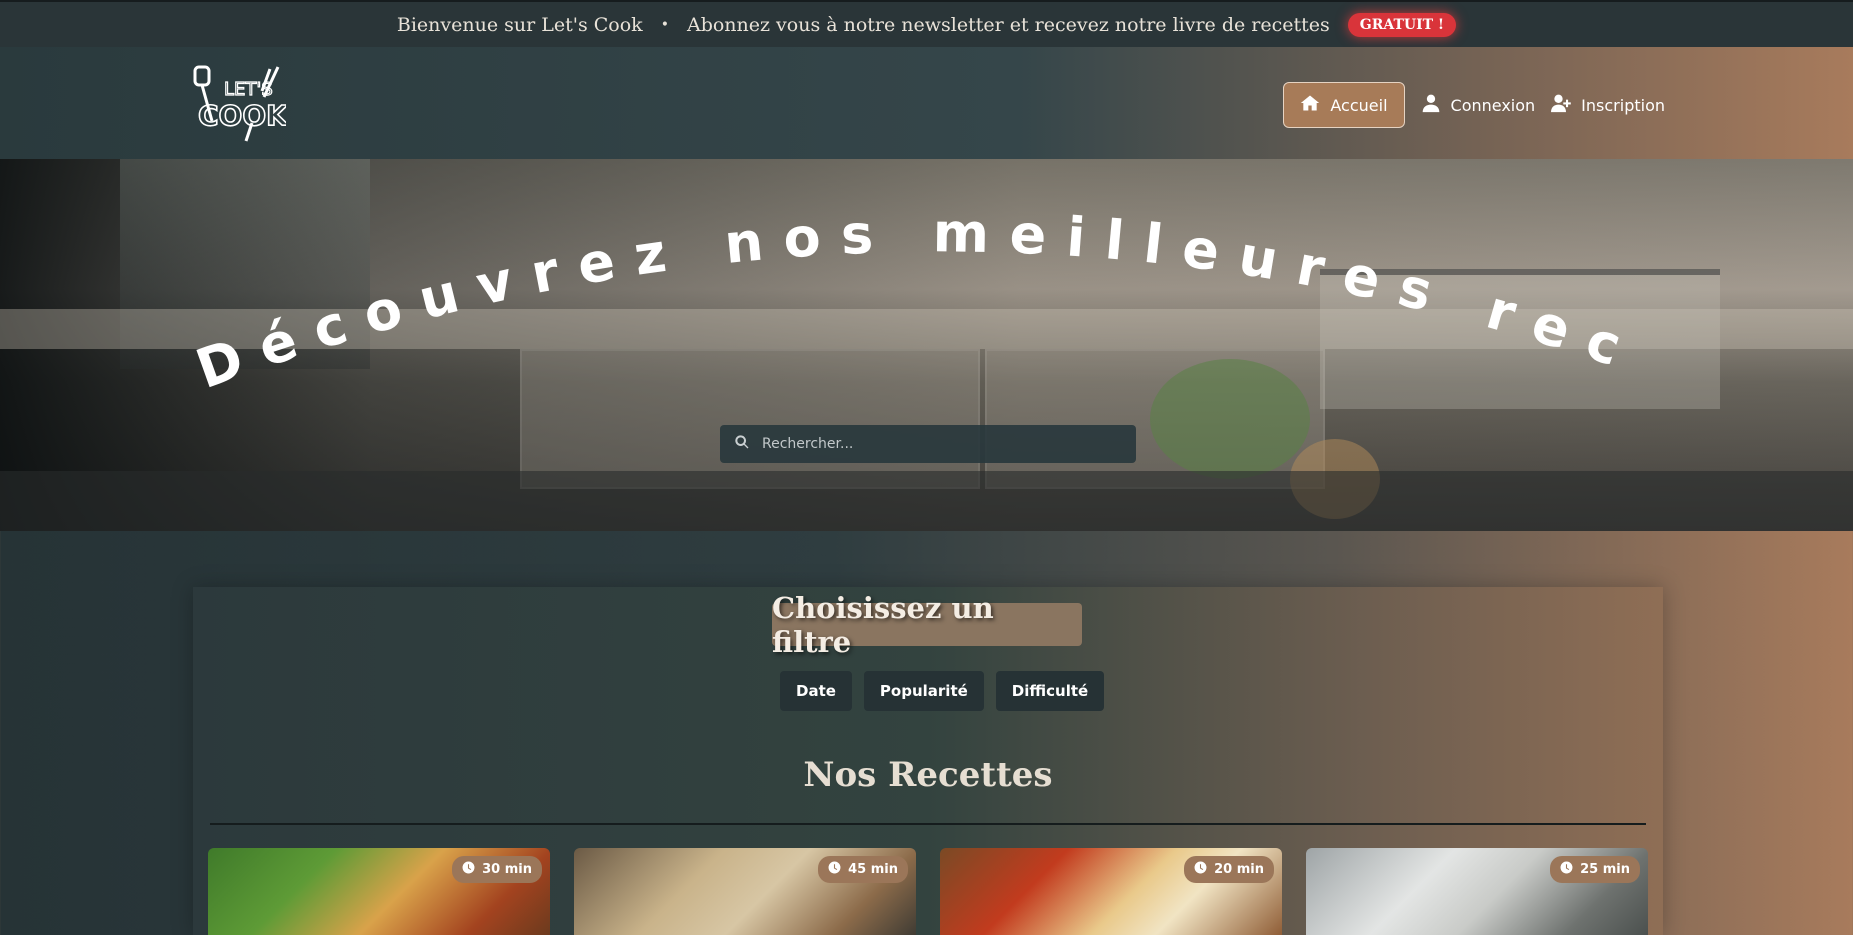 The image size is (1853, 935). Describe the element at coordinates (379, 891) in the screenshot. I see `recipe-card: 30 min` at that location.